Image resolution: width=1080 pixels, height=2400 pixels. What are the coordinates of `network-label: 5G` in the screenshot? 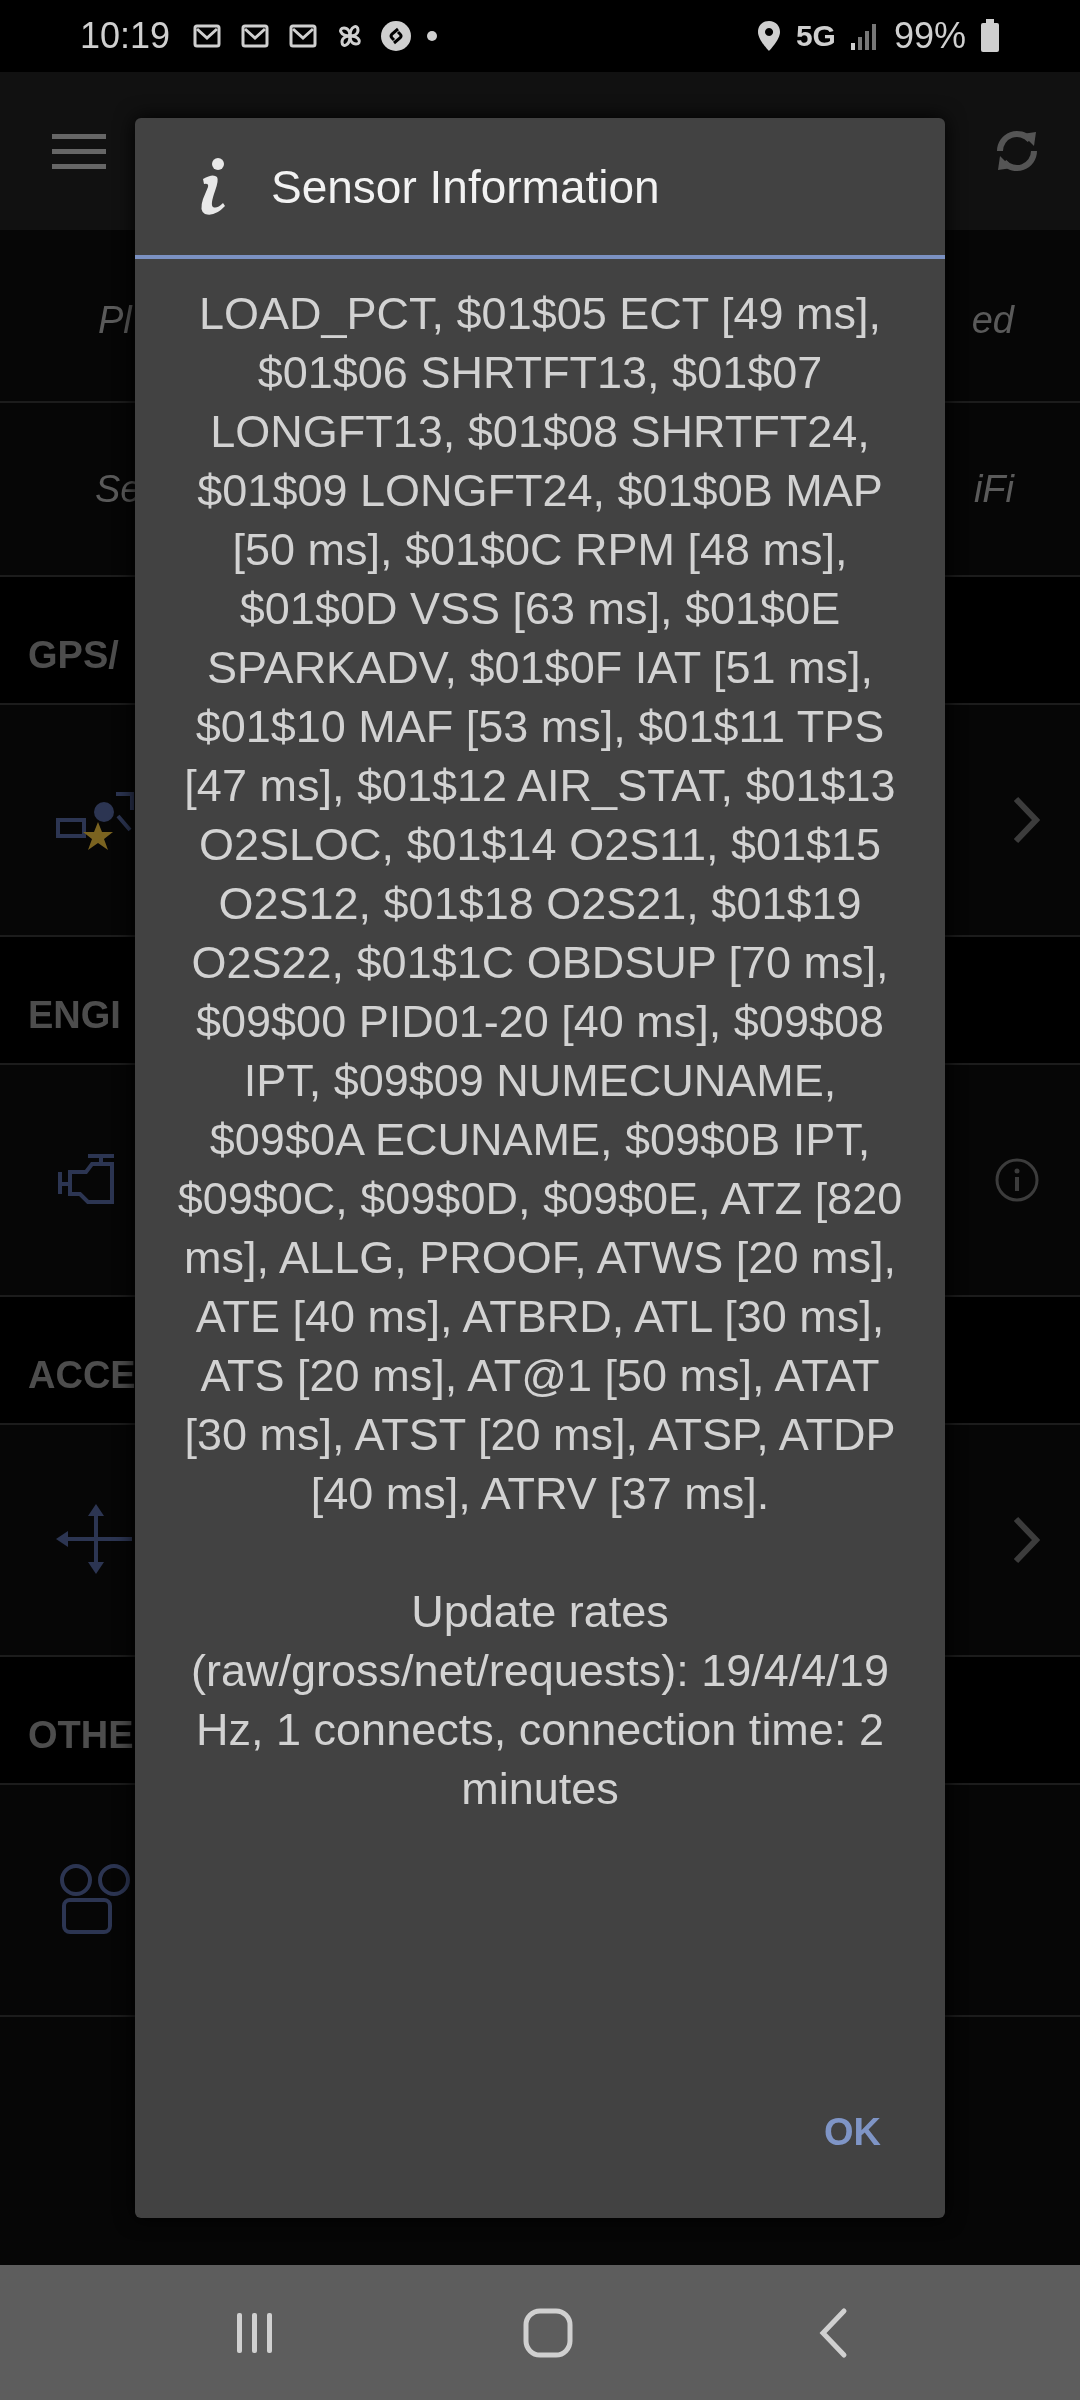 It's located at (815, 36).